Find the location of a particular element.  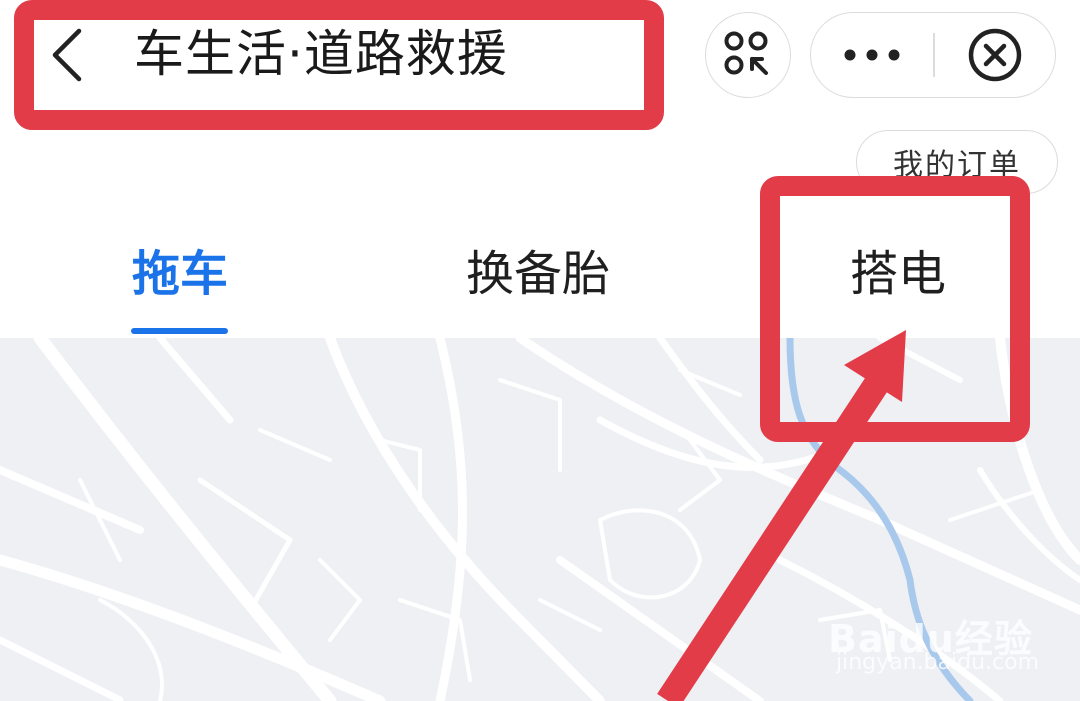

more-dots-icon is located at coordinates (872, 55).